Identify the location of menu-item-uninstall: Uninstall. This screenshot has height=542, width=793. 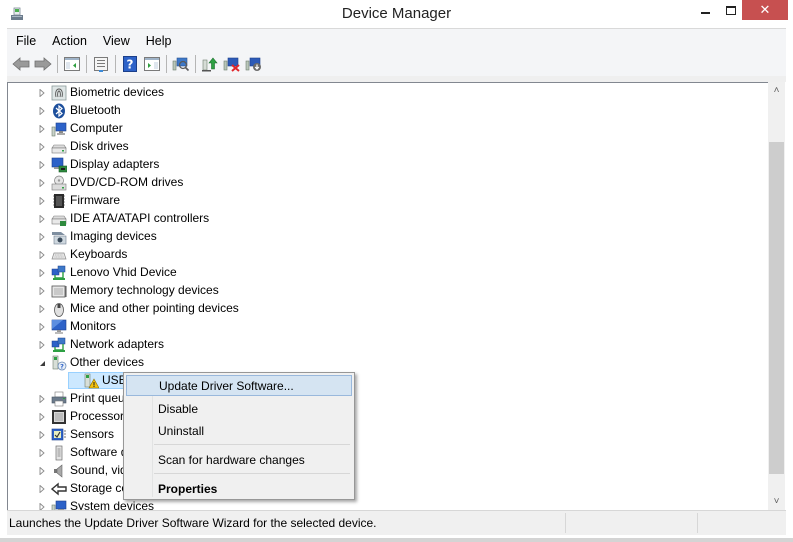
(239, 430).